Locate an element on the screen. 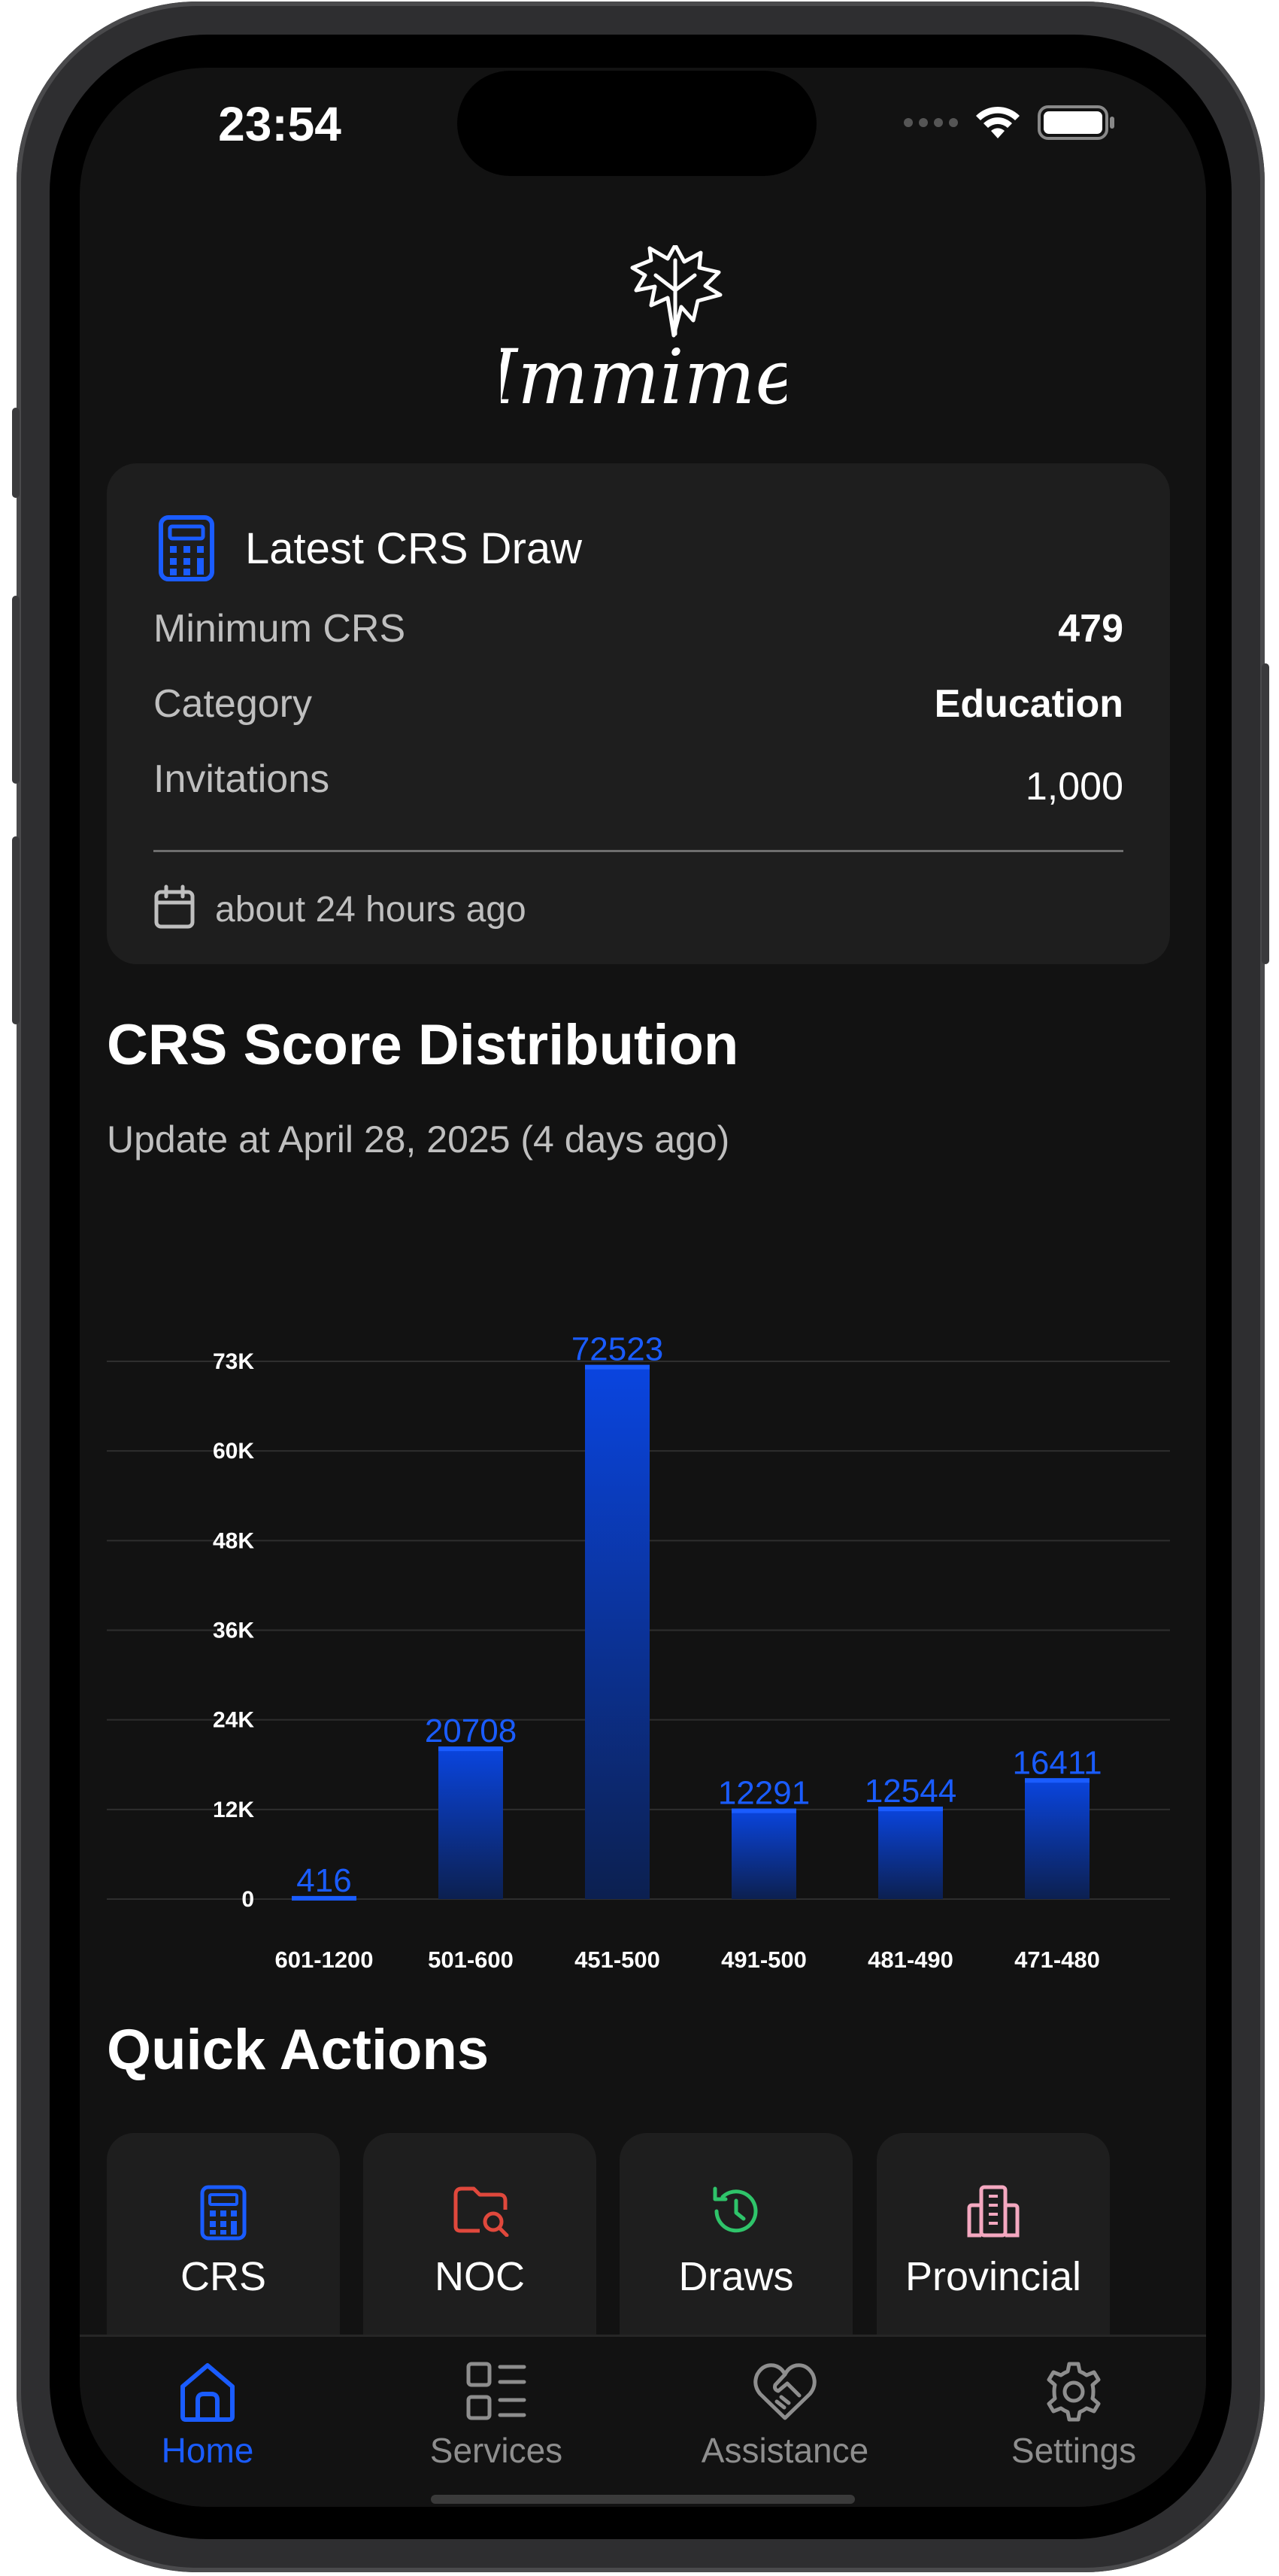  row-label: Category is located at coordinates (233, 704).